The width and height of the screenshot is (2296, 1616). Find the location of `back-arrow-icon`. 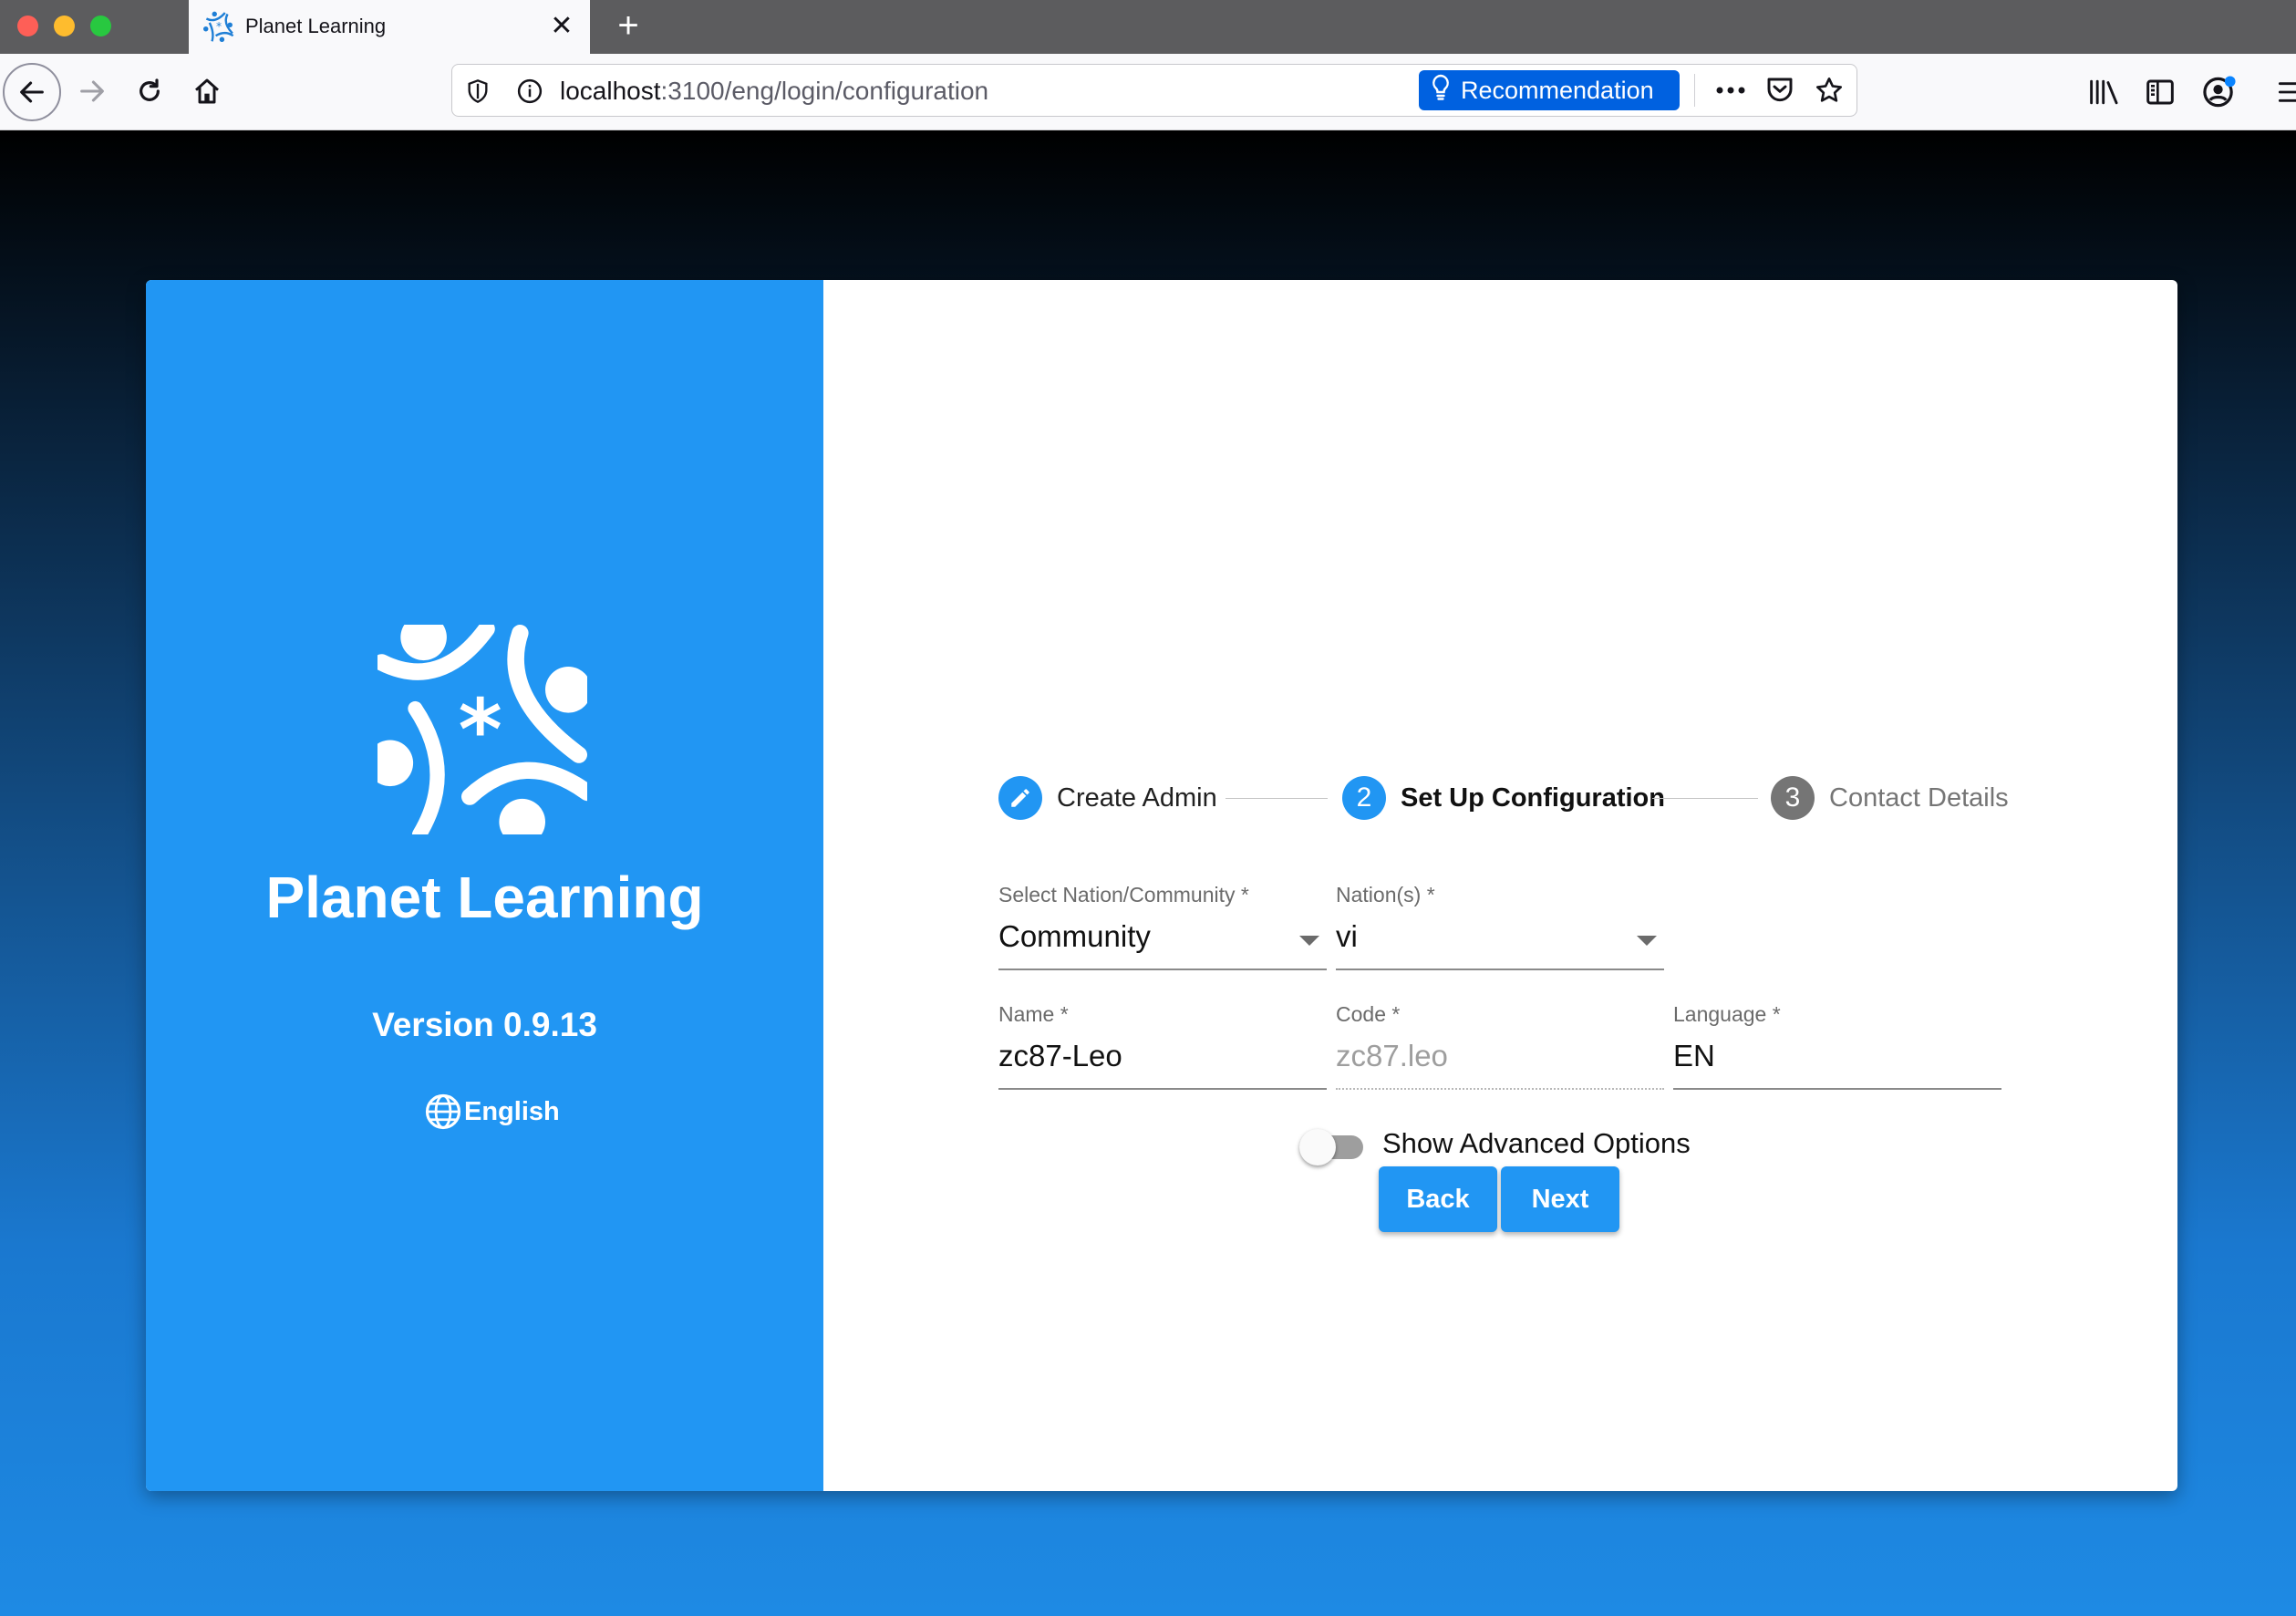

back-arrow-icon is located at coordinates (32, 92).